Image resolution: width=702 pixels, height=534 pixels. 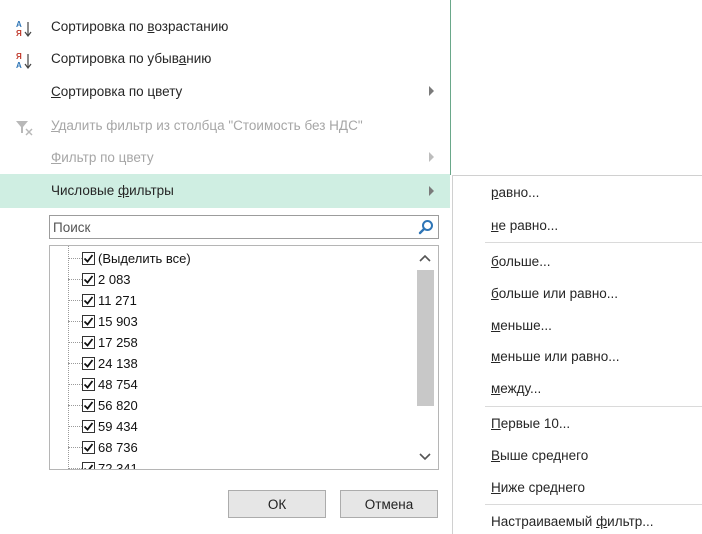 What do you see at coordinates (539, 455) in the screenshot?
I see `submenu-item-above-average: Выше среднего` at bounding box center [539, 455].